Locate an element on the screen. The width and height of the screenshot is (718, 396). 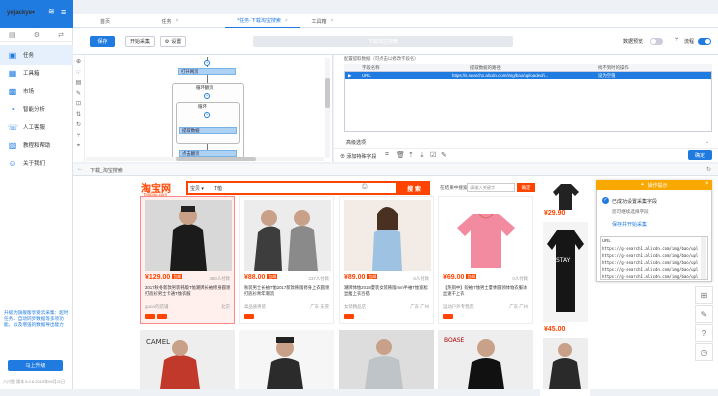
document-icon: ▤ is located at coordinates (12, 35).